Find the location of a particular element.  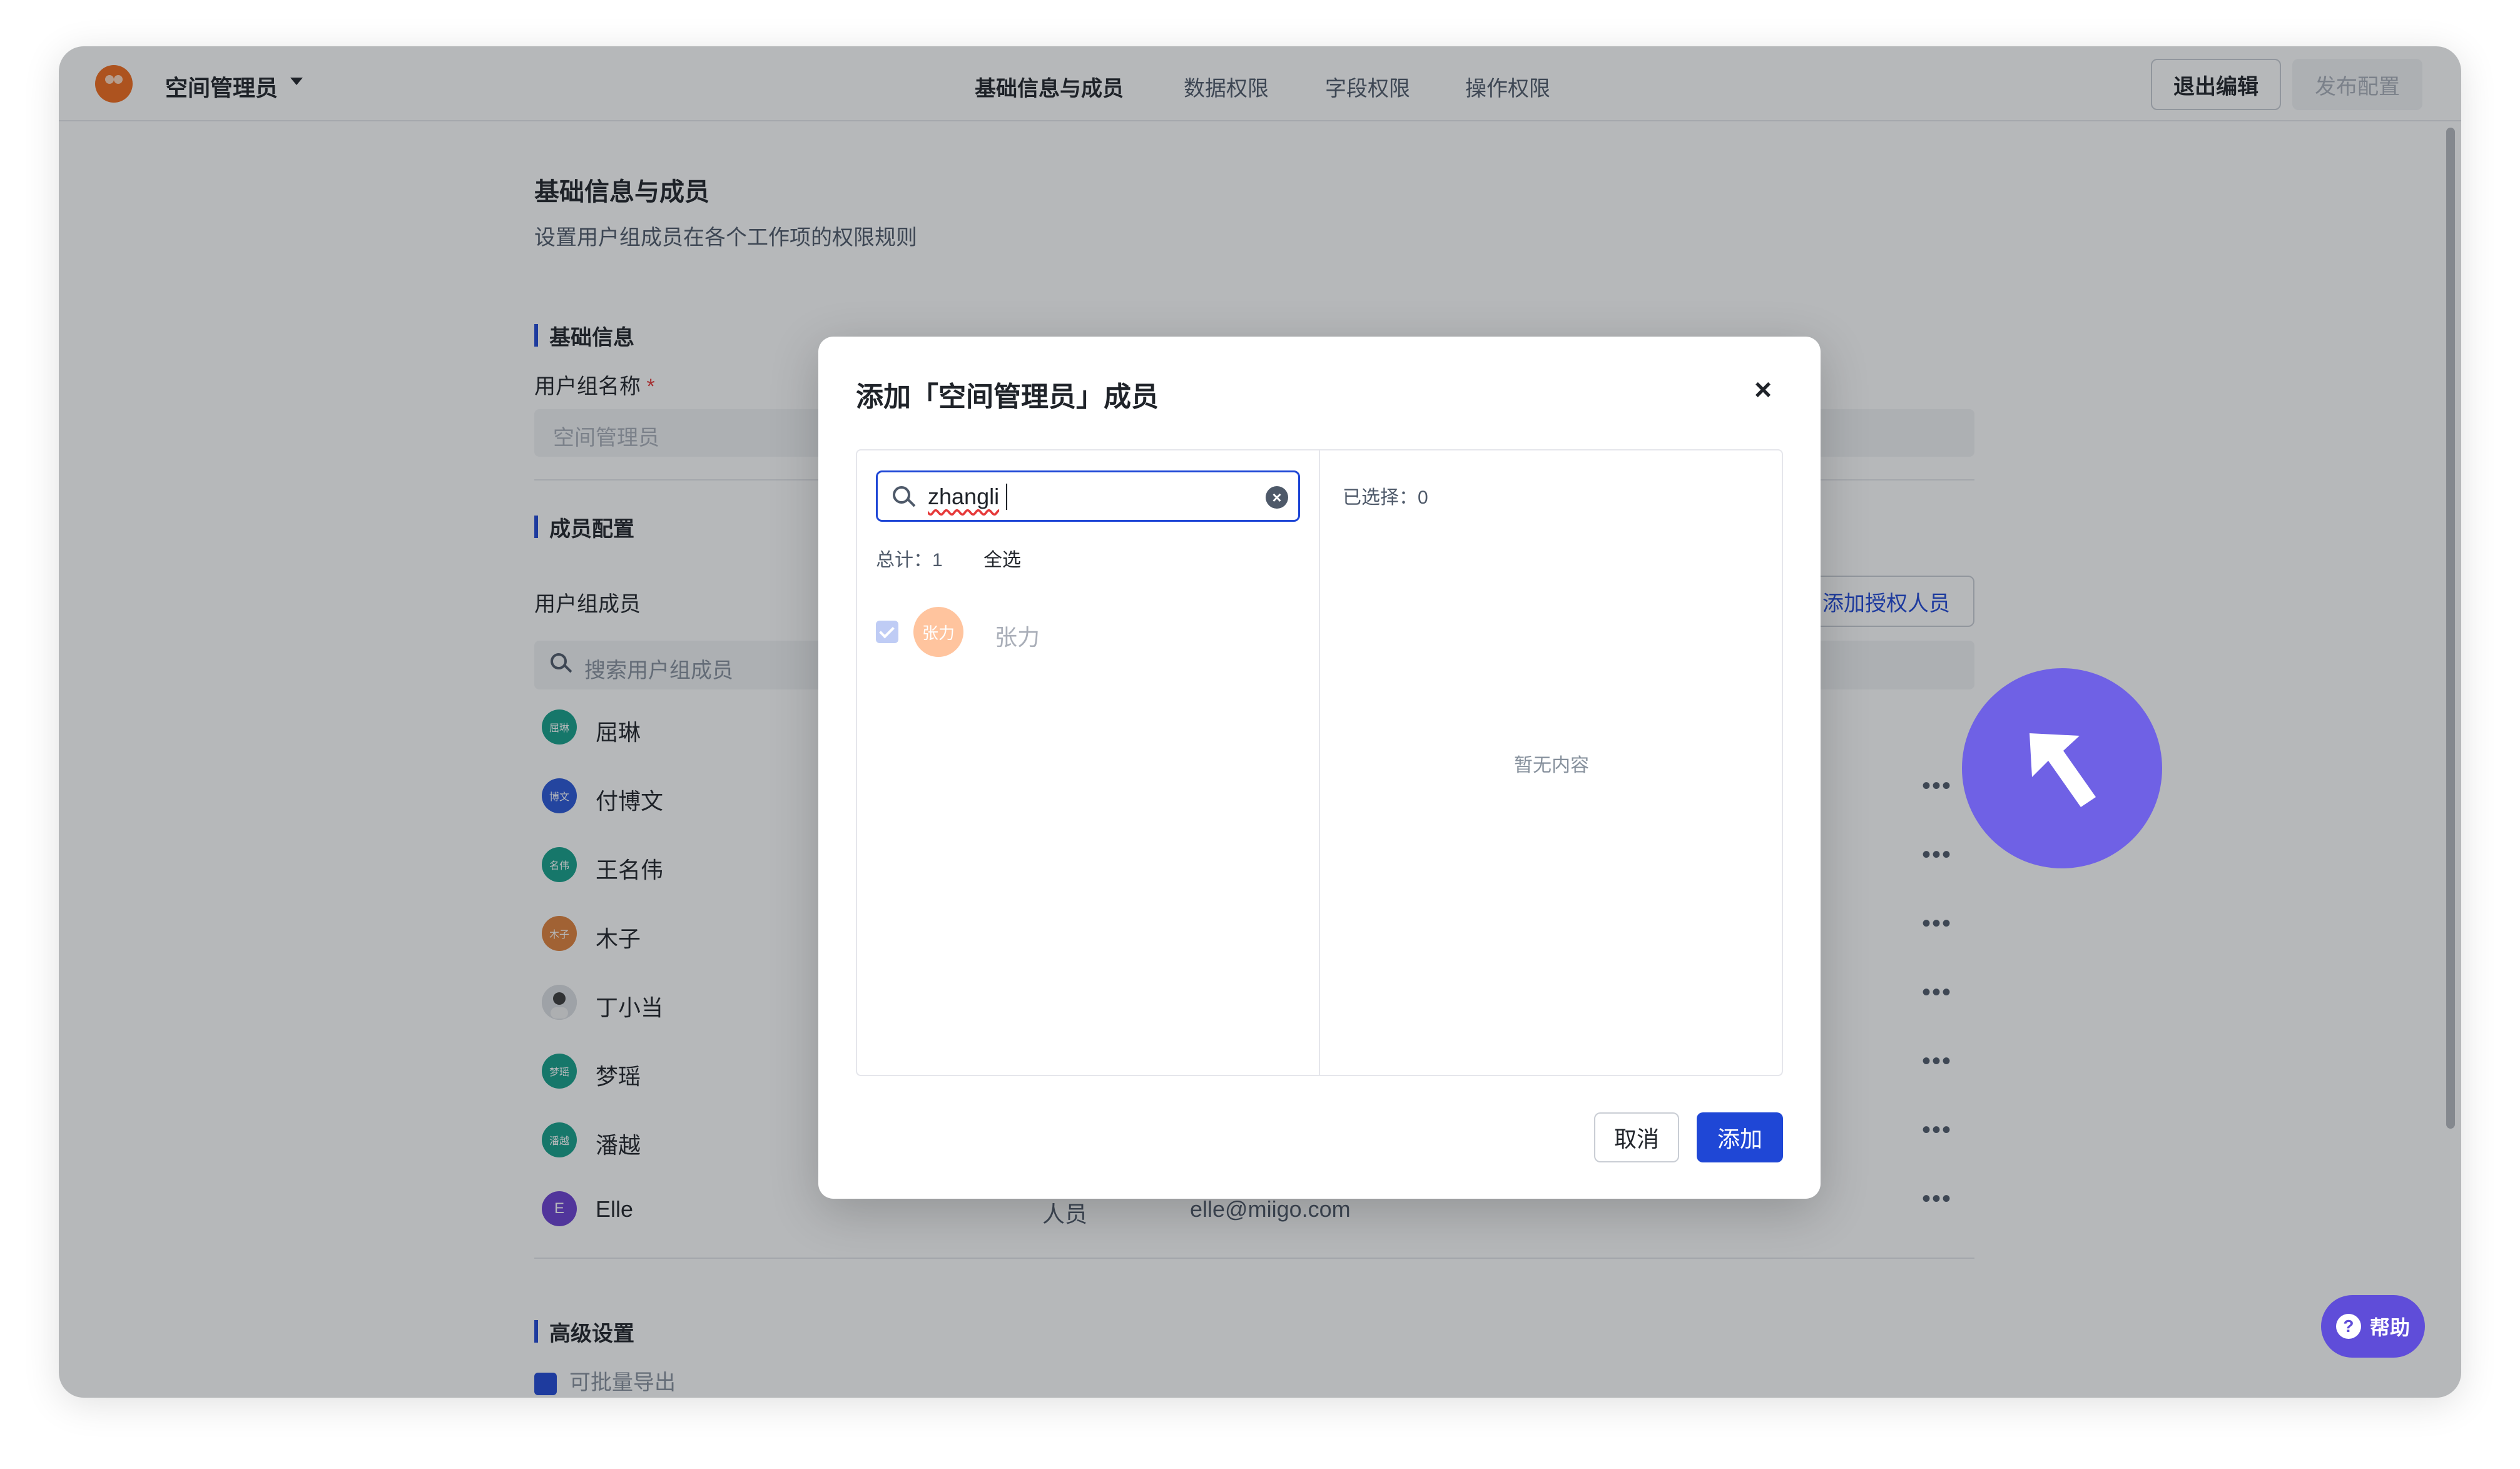

panel-divider is located at coordinates (1320, 762).